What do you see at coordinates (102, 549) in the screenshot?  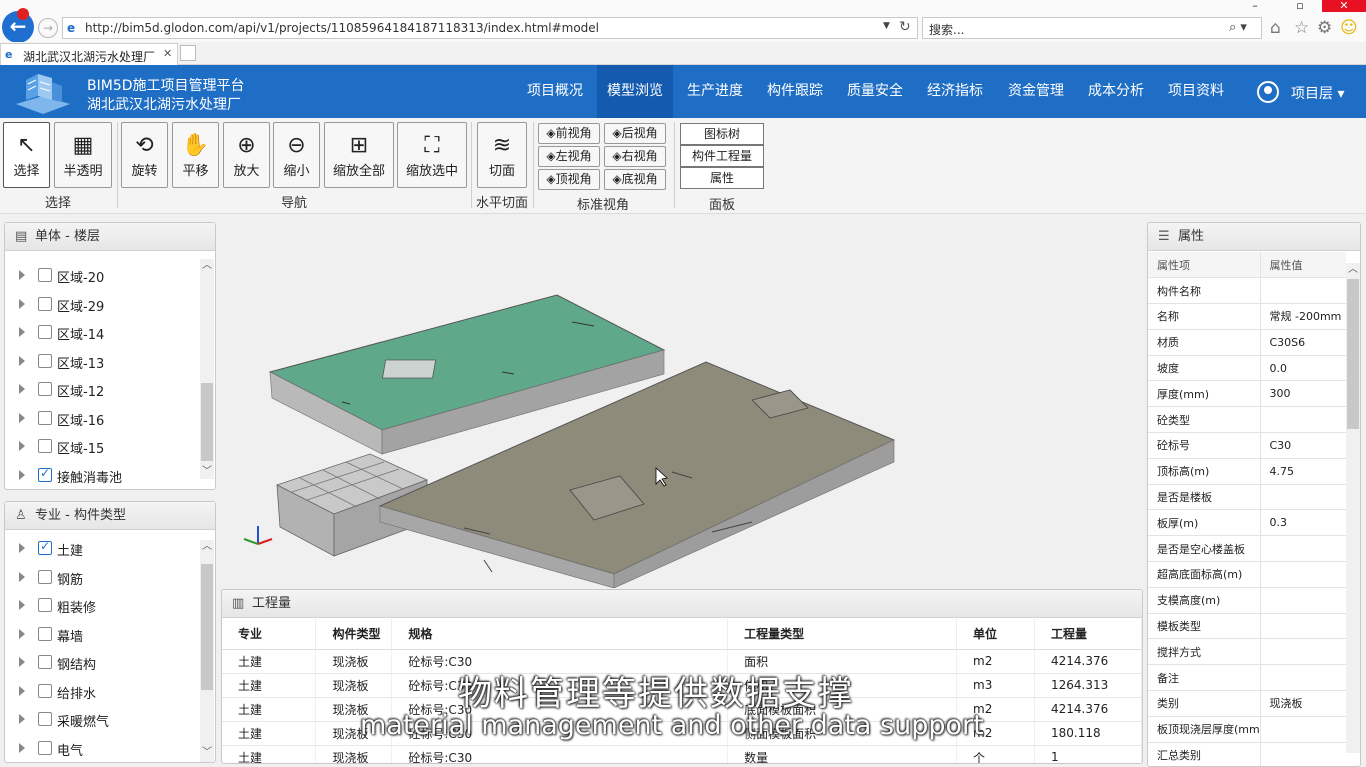 I see `type-item: 土建` at bounding box center [102, 549].